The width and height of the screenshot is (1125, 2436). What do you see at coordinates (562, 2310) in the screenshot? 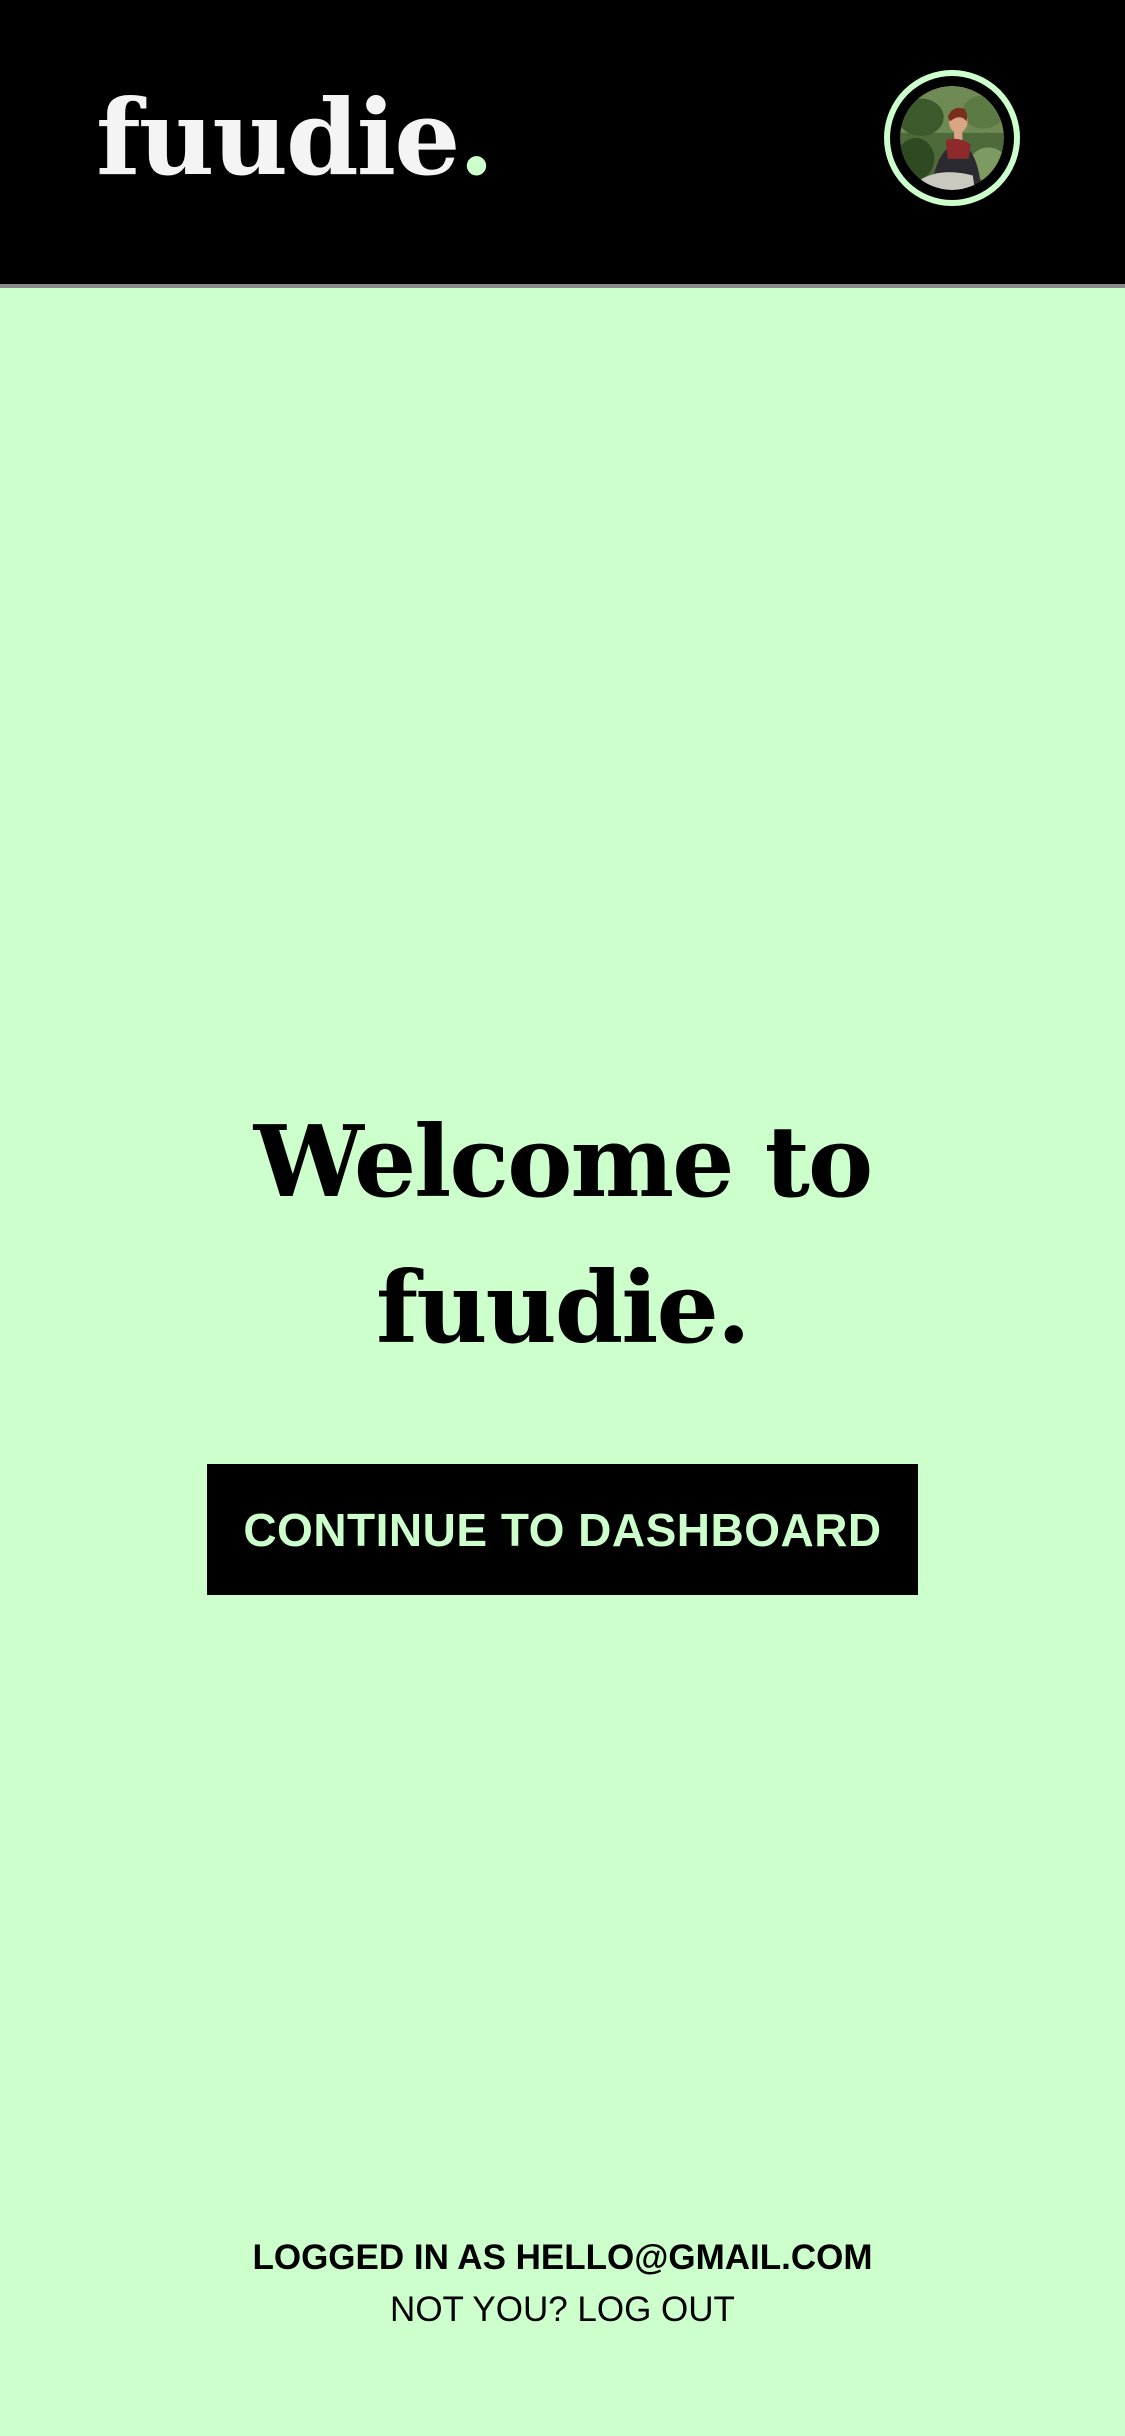
I see `logout-link: NOT YOU? LOG OUT` at bounding box center [562, 2310].